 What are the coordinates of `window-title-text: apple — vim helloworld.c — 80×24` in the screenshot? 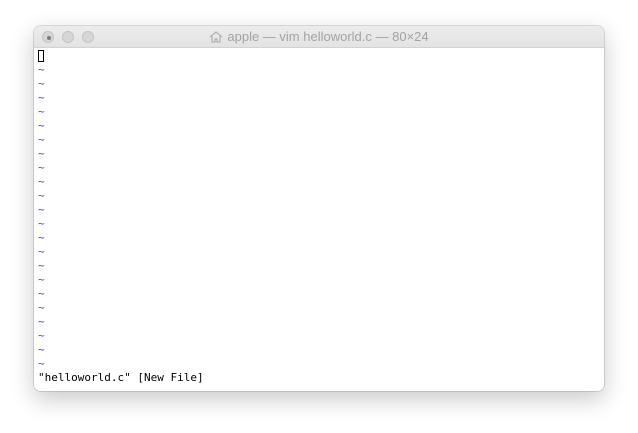 It's located at (328, 36).